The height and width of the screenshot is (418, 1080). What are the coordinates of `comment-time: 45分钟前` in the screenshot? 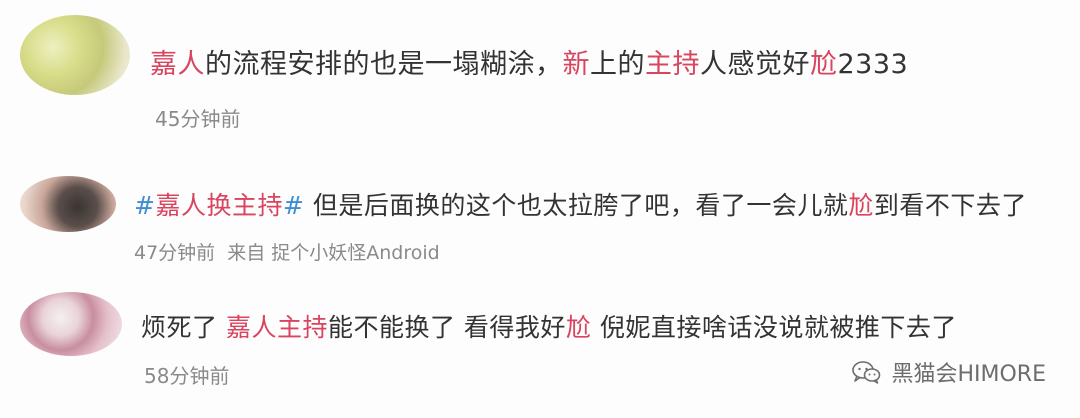 It's located at (198, 119).